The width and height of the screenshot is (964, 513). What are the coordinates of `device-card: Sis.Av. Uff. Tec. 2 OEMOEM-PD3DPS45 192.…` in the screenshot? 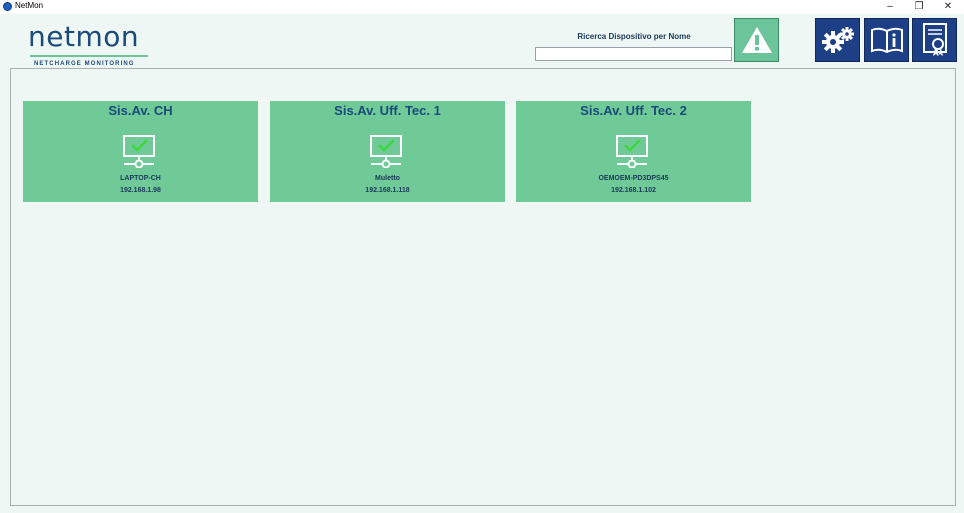 It's located at (633, 151).